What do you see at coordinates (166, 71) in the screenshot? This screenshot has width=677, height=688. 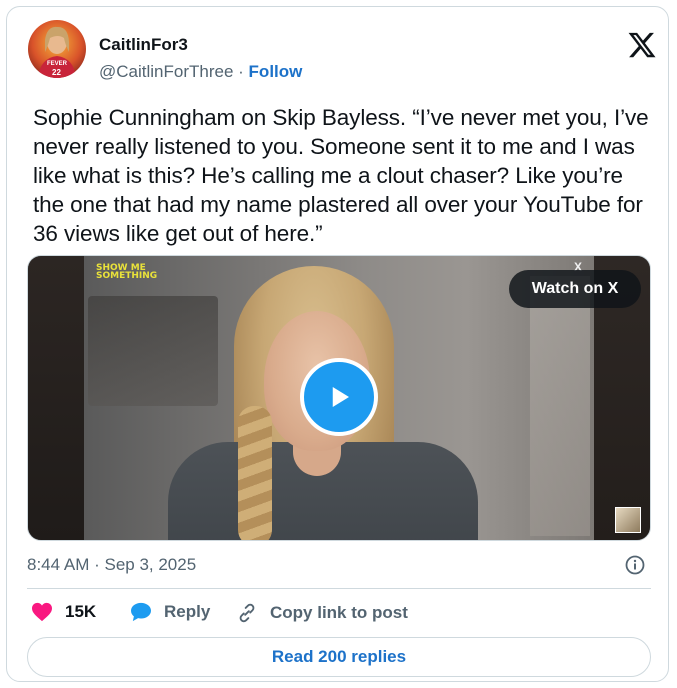 I see `user-handle: @CaitlinForThree` at bounding box center [166, 71].